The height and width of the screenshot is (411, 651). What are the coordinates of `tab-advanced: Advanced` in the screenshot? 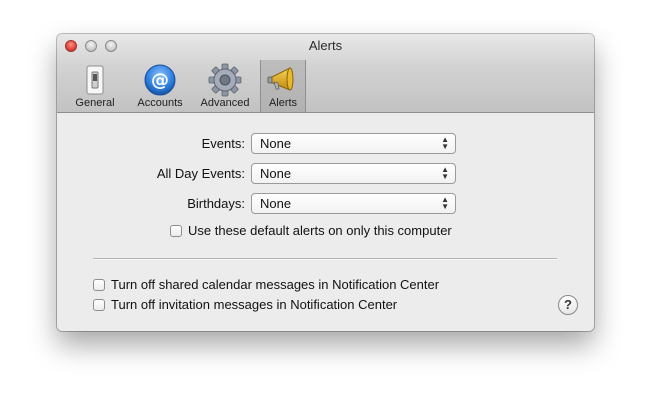 It's located at (225, 86).